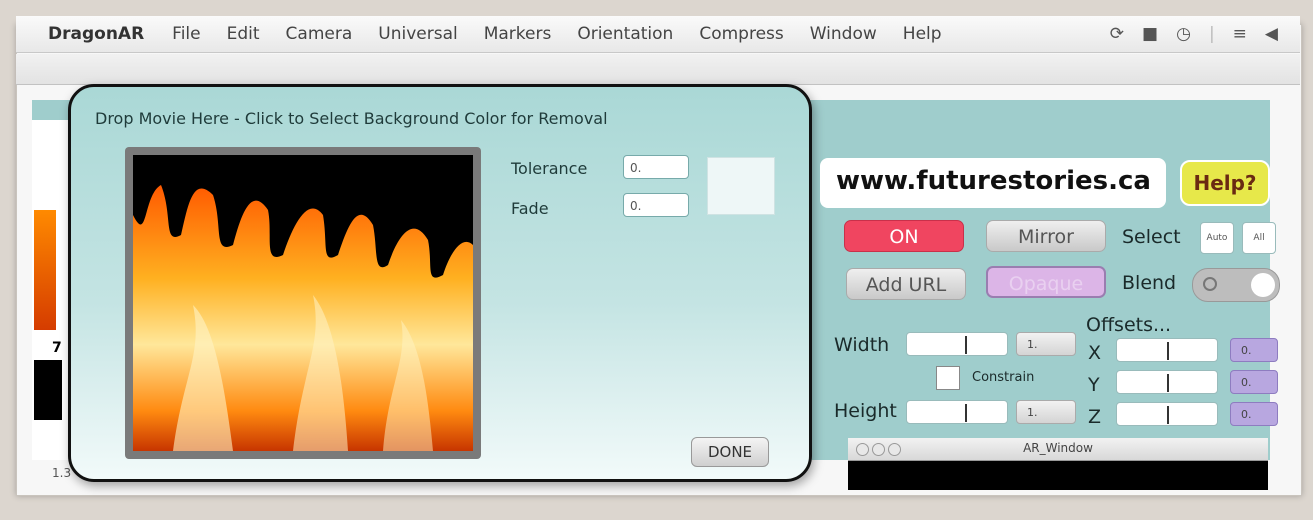 Image resolution: width=1313 pixels, height=520 pixels. I want to click on add-url-button: Add URL, so click(906, 284).